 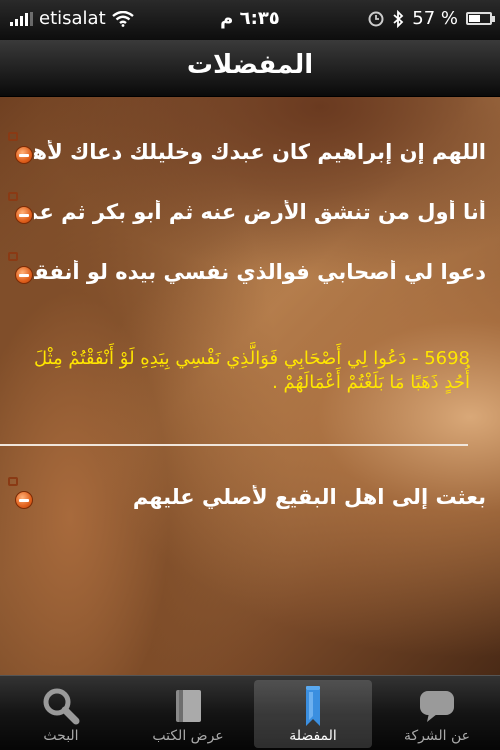 What do you see at coordinates (250, 65) in the screenshot?
I see `page-title: المفضلات` at bounding box center [250, 65].